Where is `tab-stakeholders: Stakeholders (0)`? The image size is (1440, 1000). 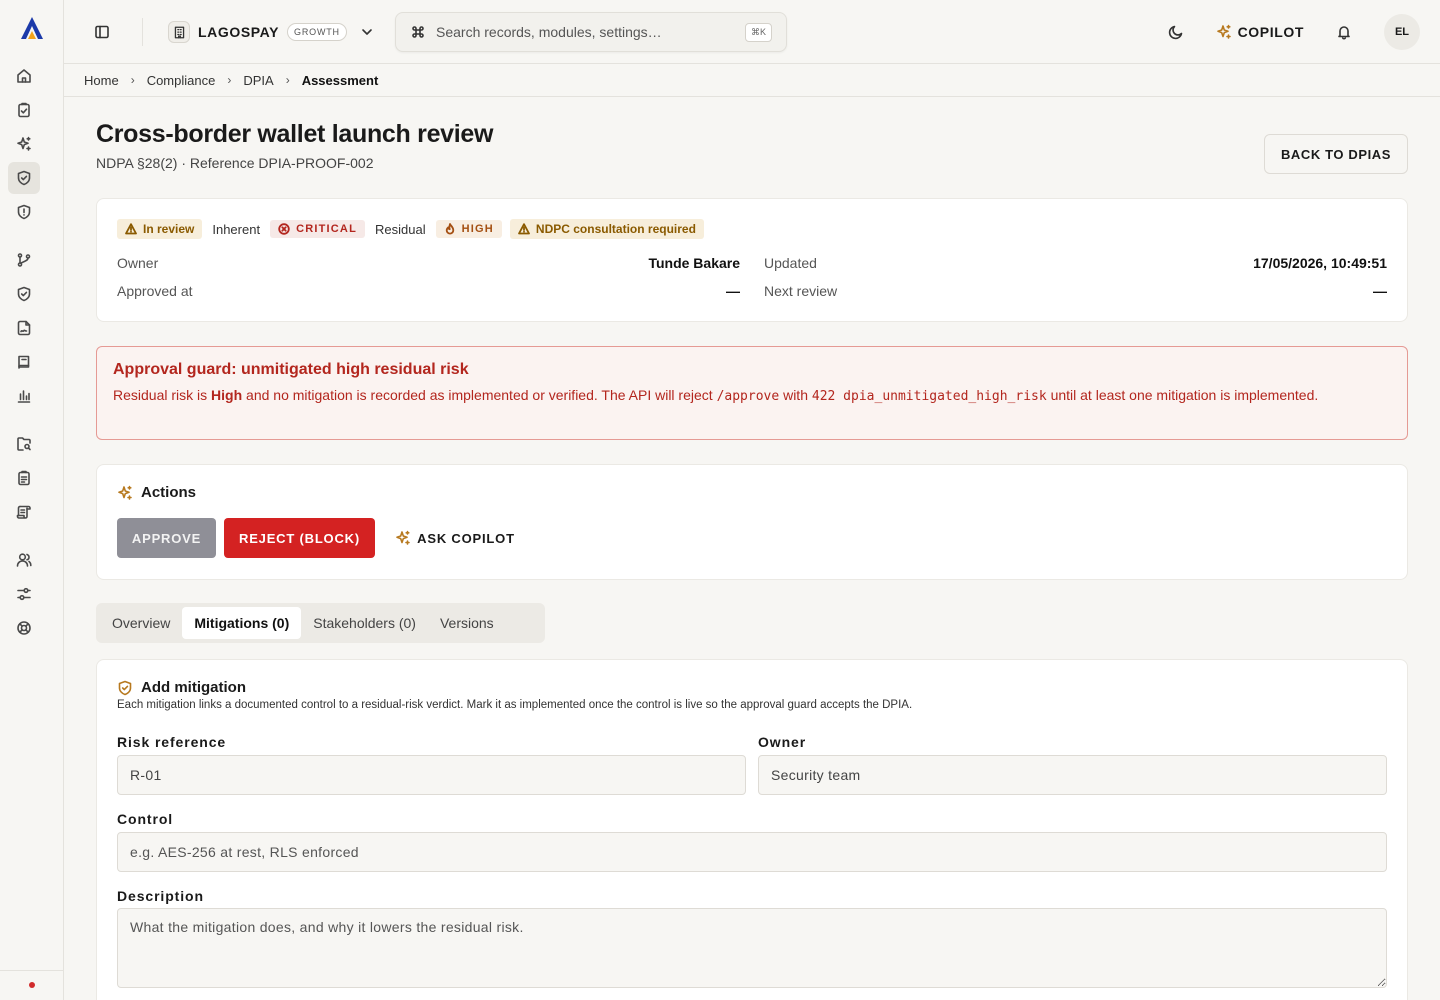 tab-stakeholders: Stakeholders (0) is located at coordinates (364, 623).